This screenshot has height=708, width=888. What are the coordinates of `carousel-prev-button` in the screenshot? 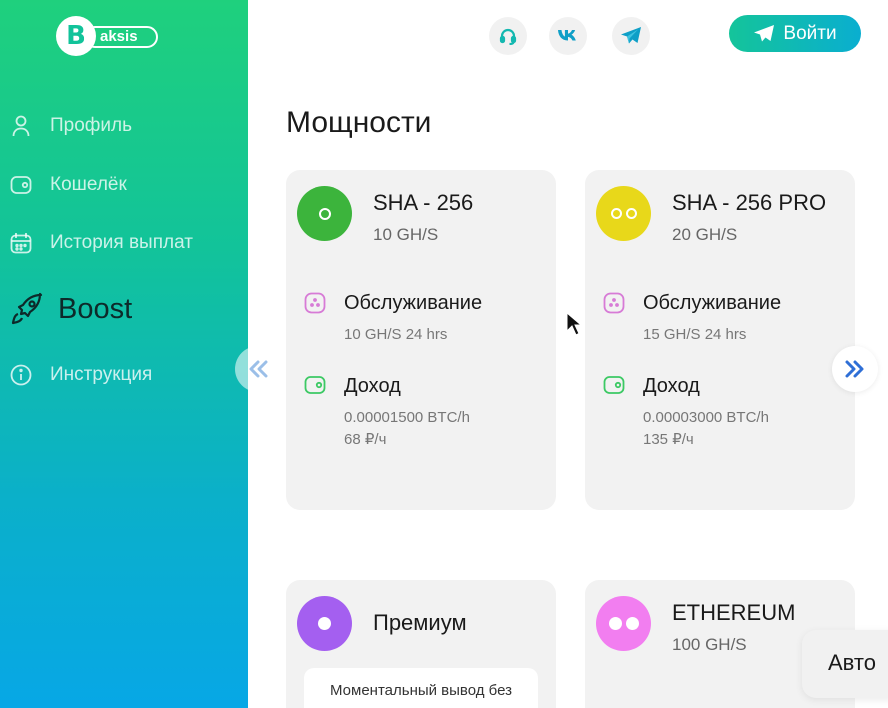 It's located at (258, 369).